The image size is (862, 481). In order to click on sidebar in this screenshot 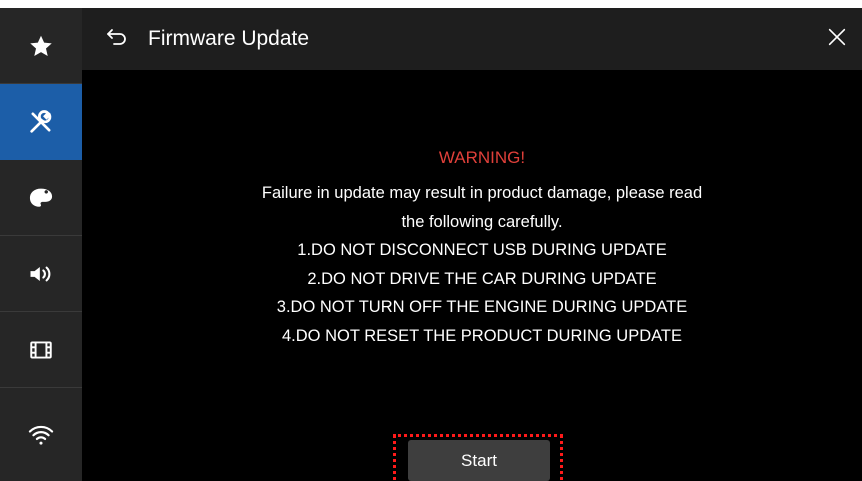, I will do `click(41, 244)`.